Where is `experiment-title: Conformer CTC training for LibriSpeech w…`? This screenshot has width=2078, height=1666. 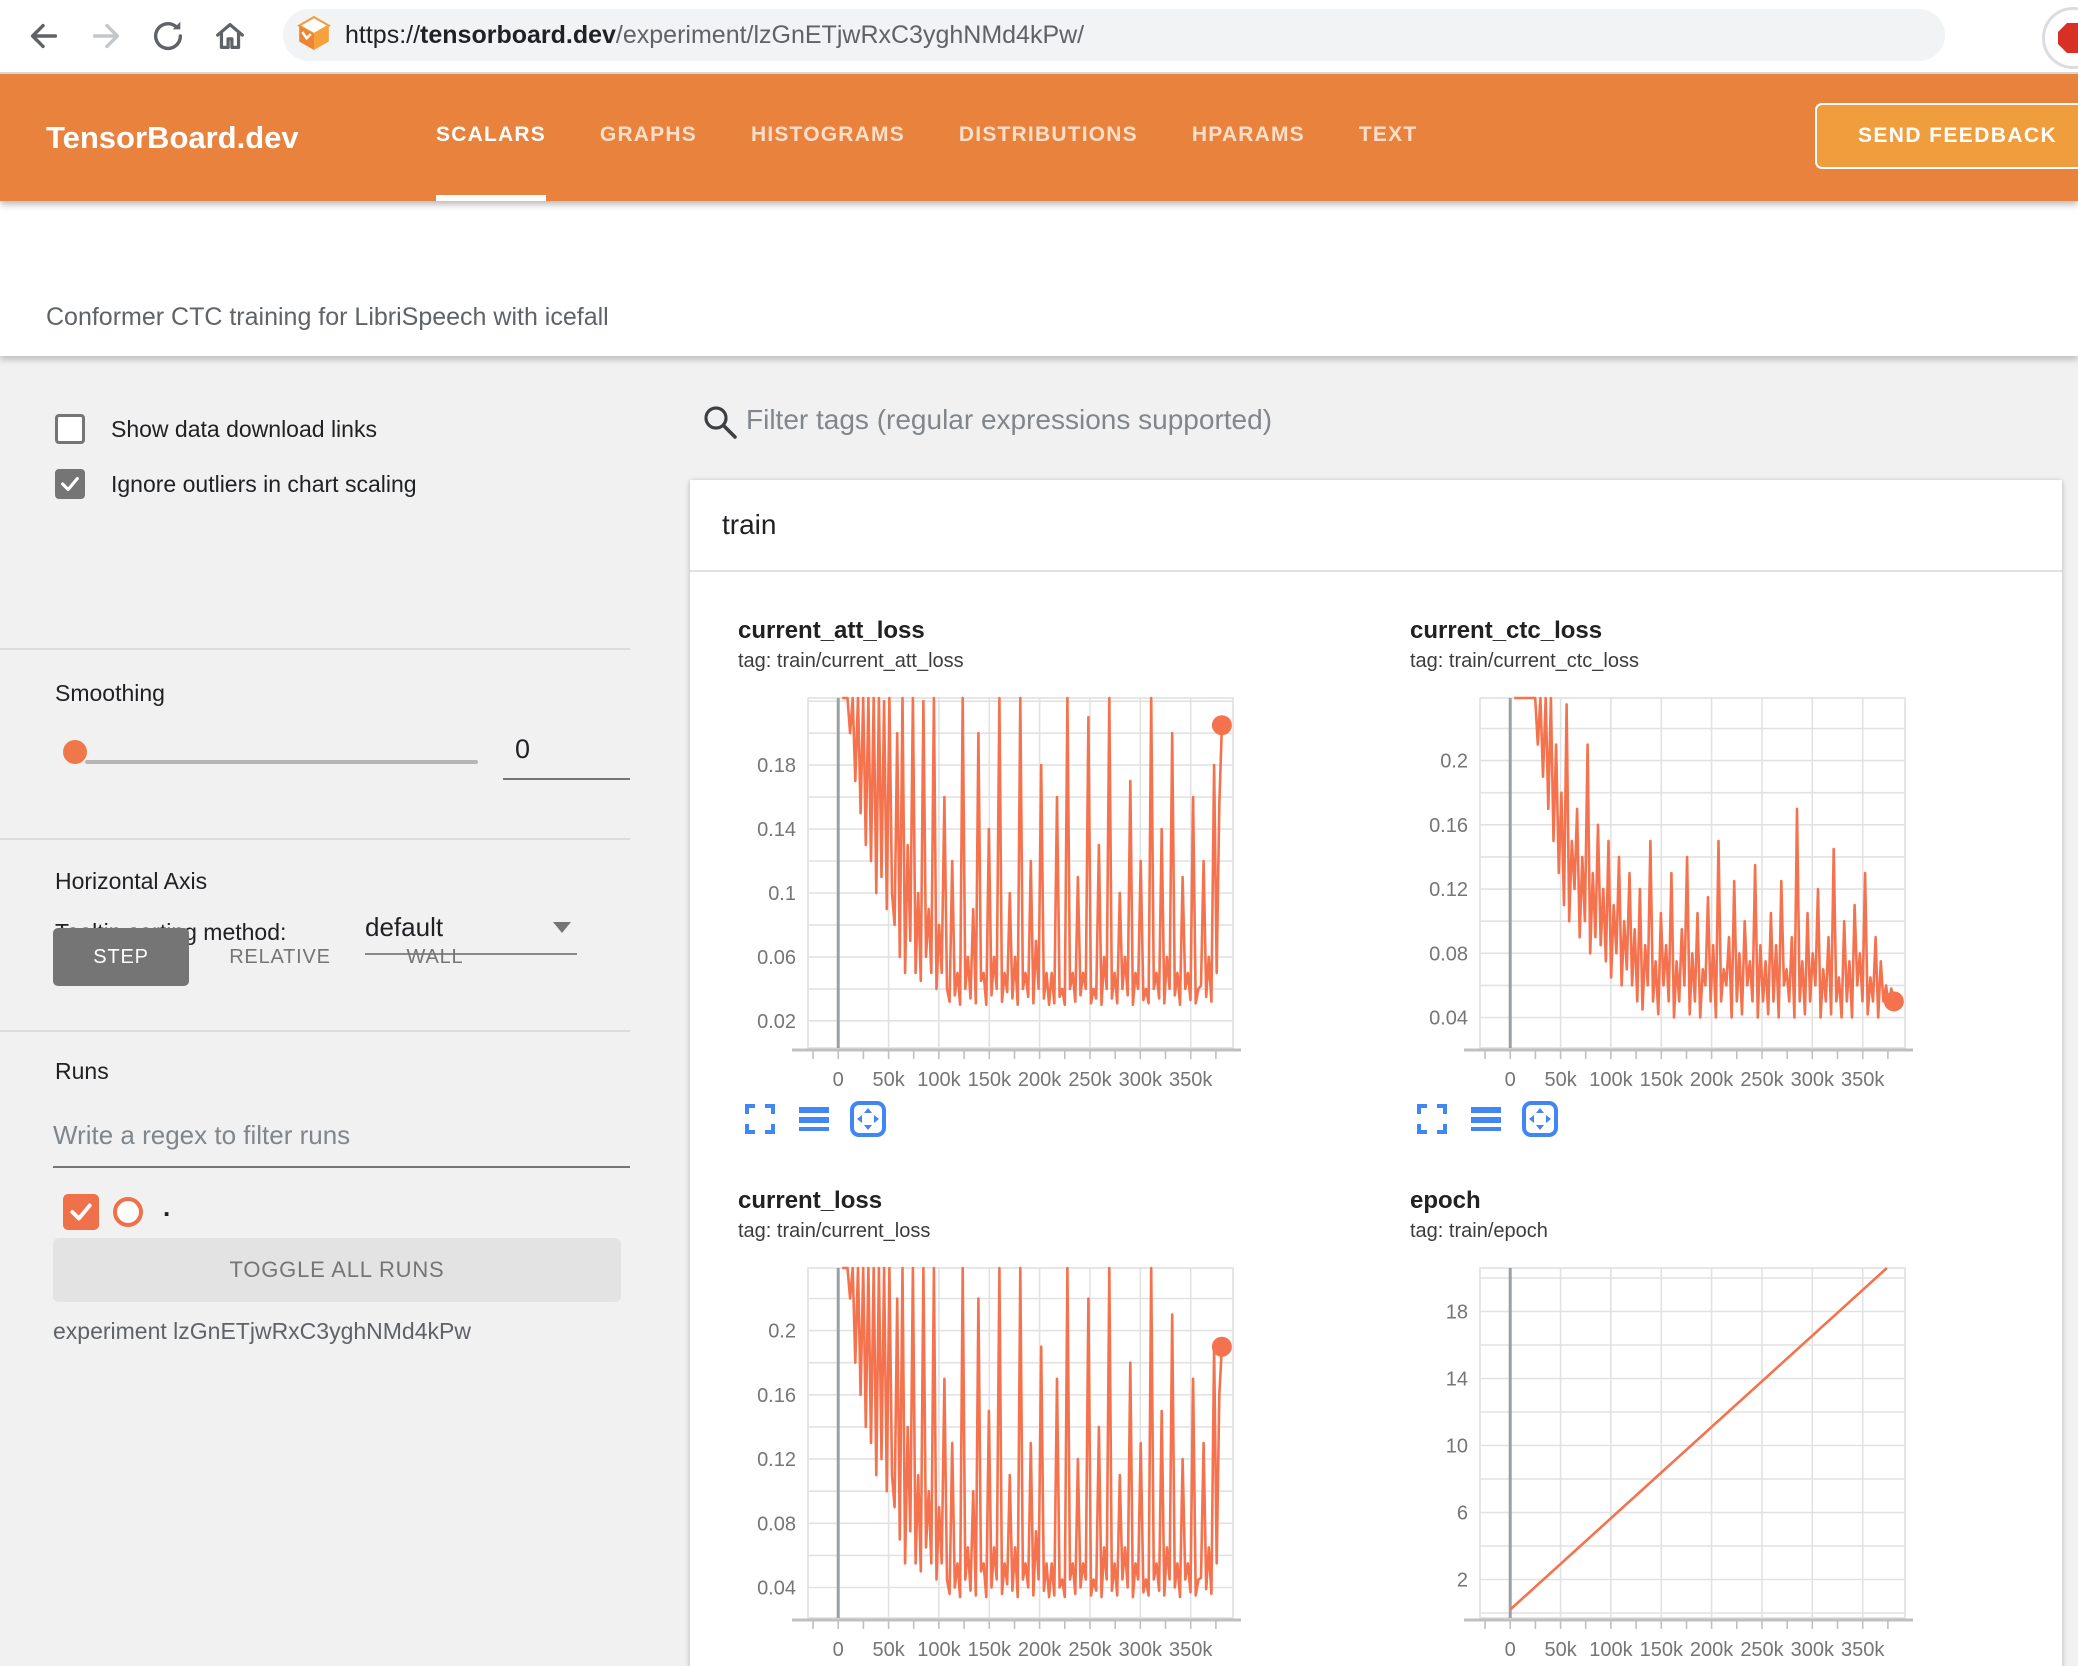
experiment-title: Conformer CTC training for LibriSpeech w… is located at coordinates (327, 317).